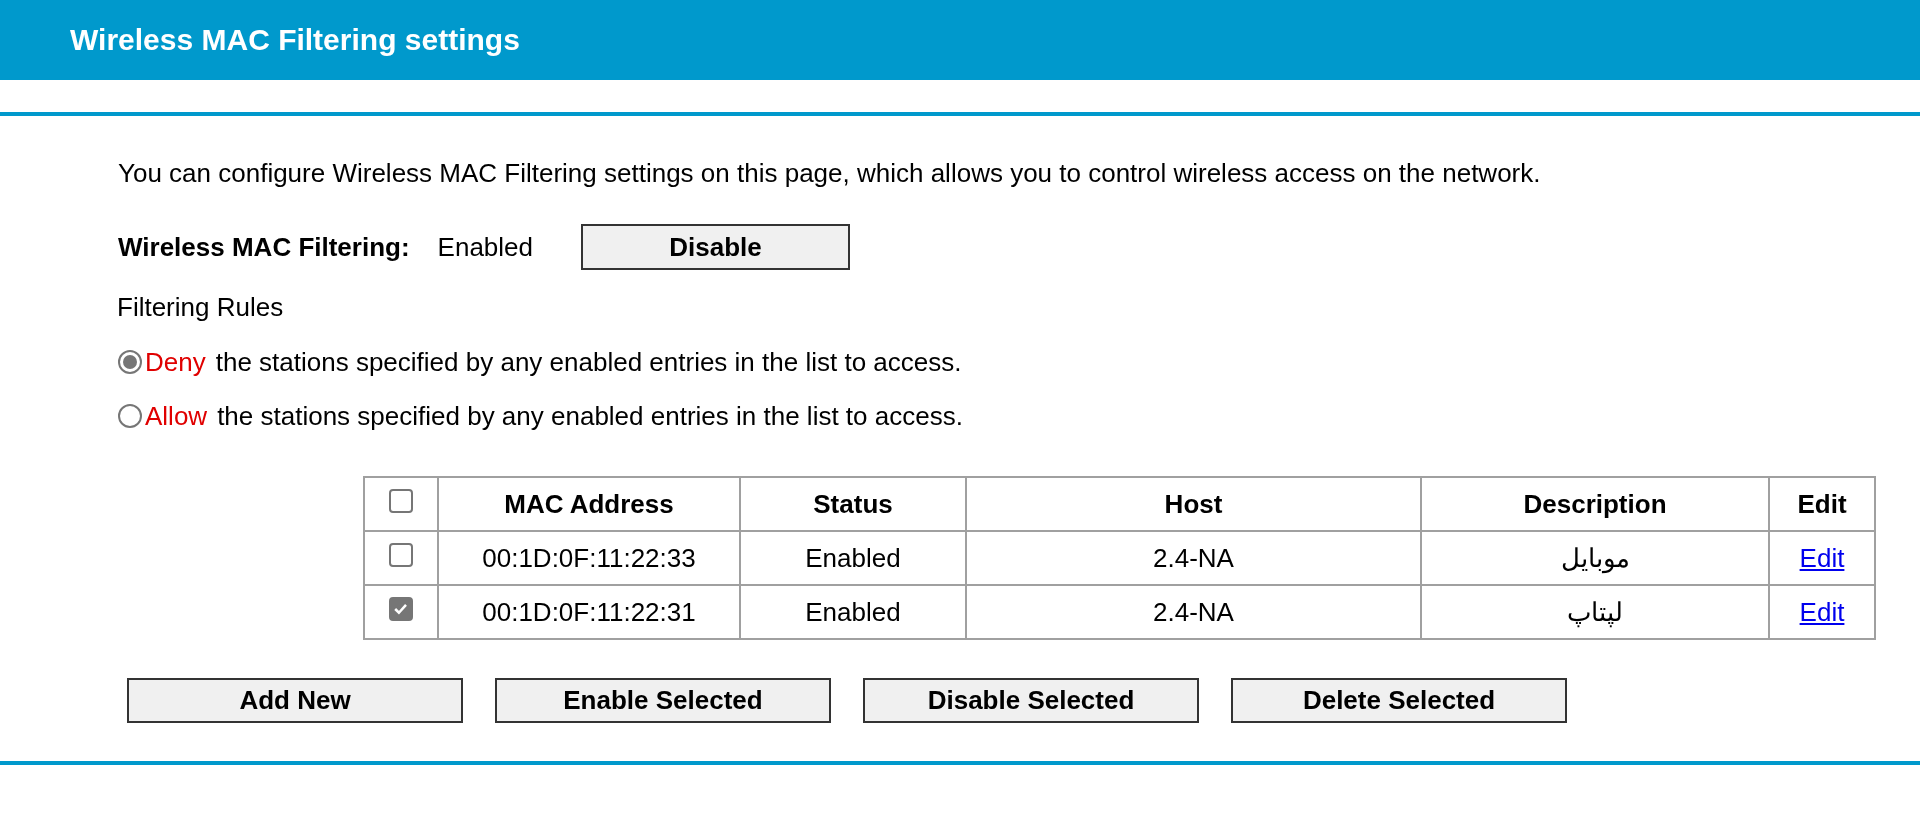 The width and height of the screenshot is (1920, 829). Describe the element at coordinates (1193, 504) in the screenshot. I see `column-header: Host` at that location.